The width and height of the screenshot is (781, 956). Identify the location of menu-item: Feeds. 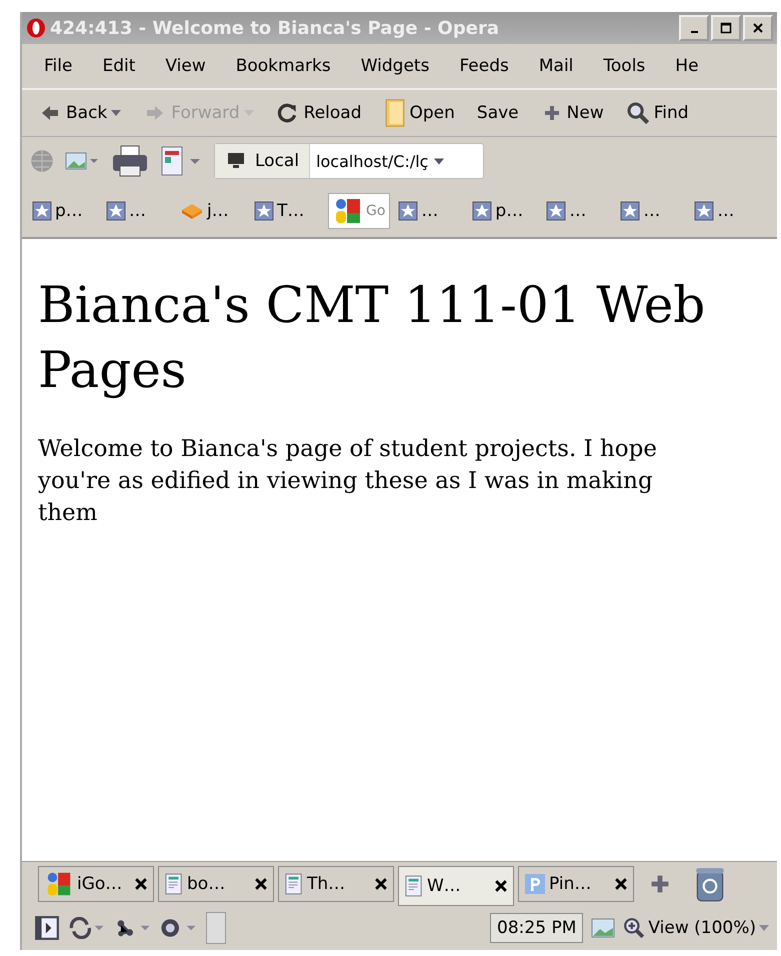
(484, 66).